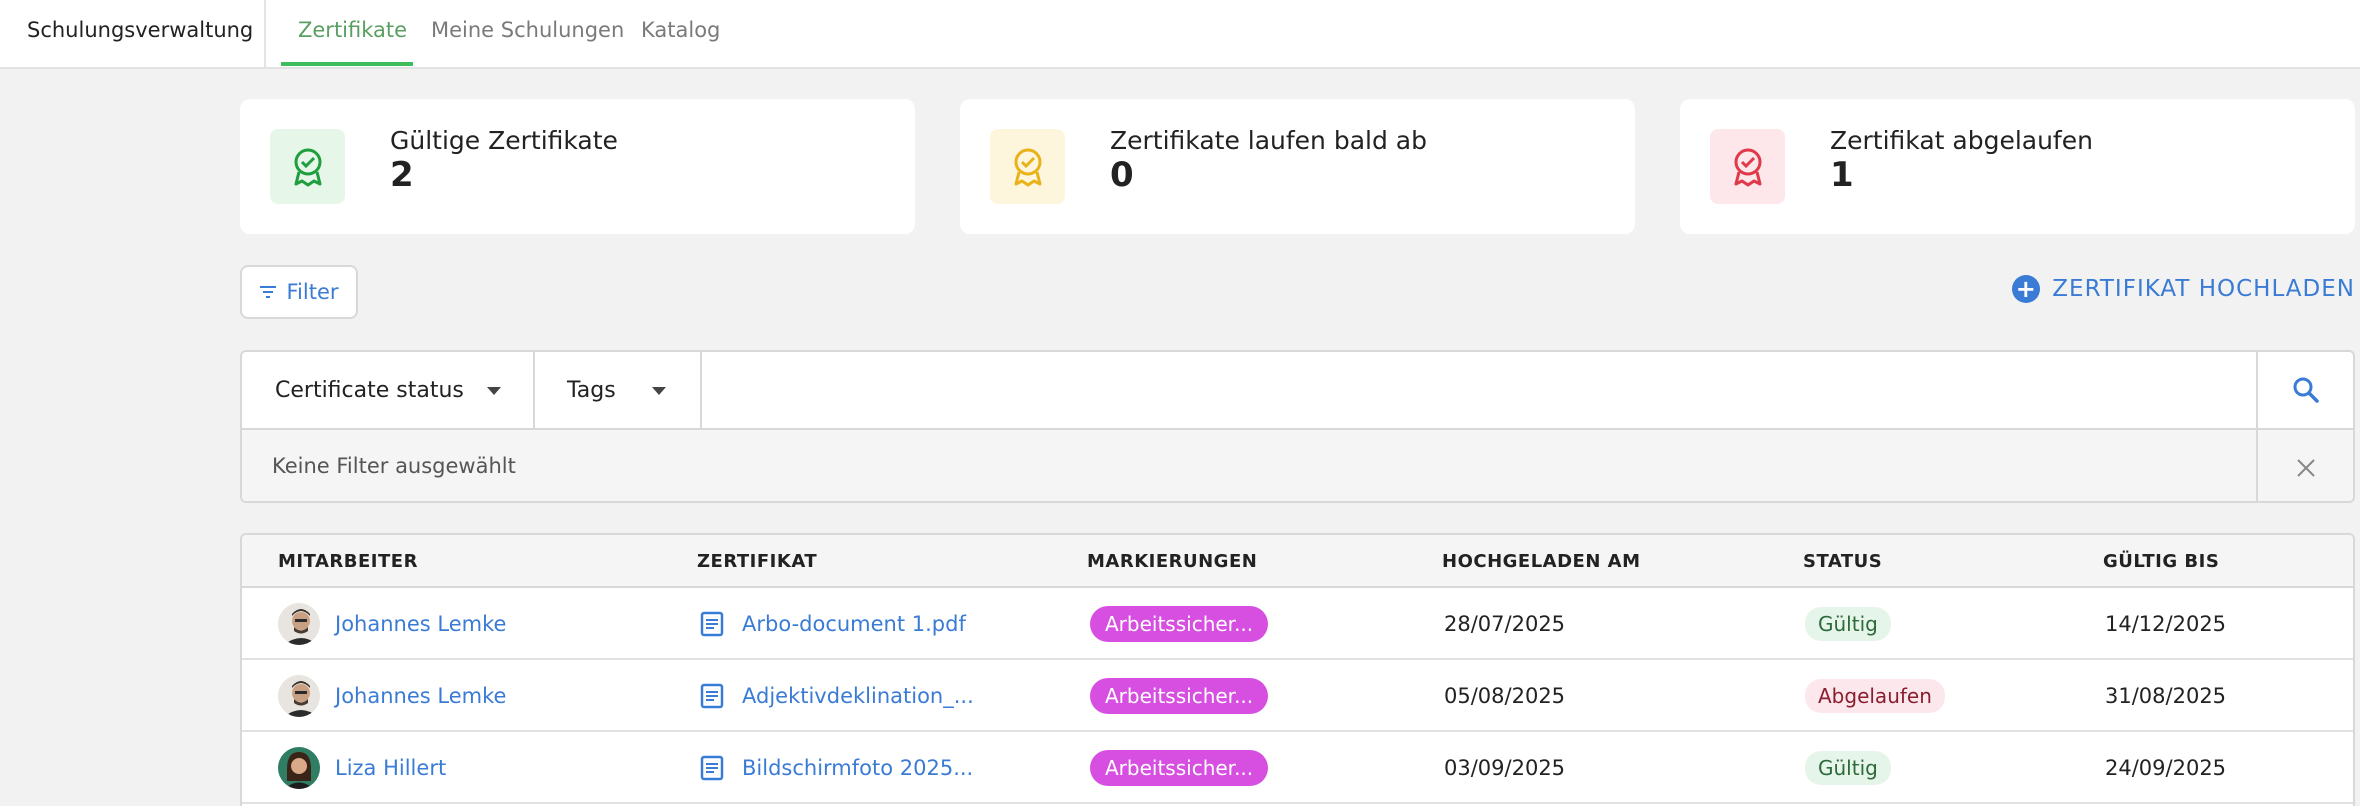 This screenshot has width=2360, height=806. Describe the element at coordinates (1505, 624) in the screenshot. I see `uploaded-date: 28/07/2025` at that location.